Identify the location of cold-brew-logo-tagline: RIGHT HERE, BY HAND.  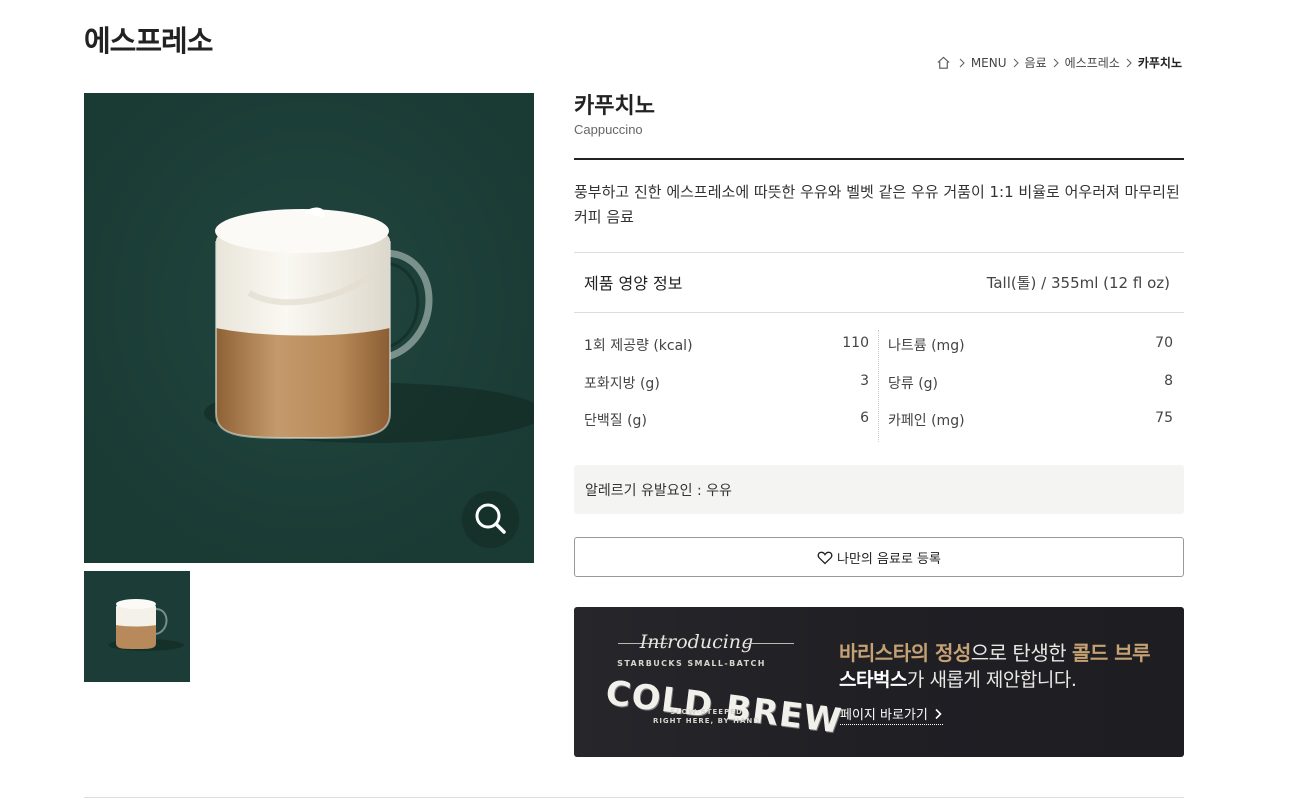
(706, 721).